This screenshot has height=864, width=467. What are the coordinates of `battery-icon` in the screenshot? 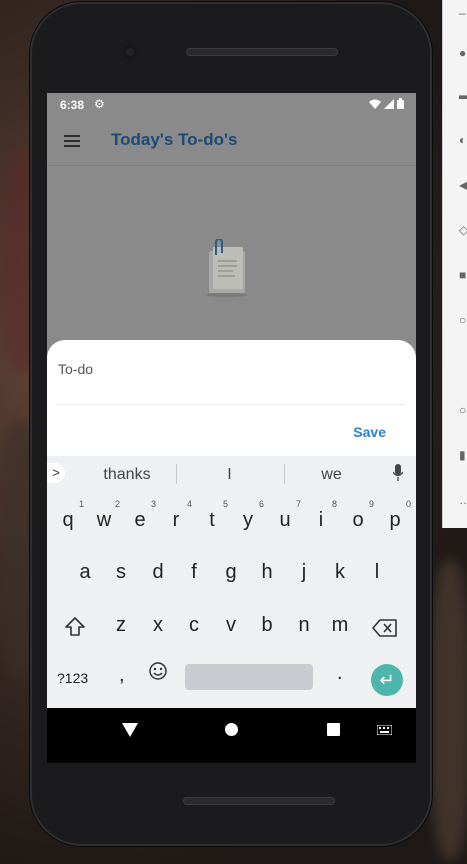 It's located at (400, 103).